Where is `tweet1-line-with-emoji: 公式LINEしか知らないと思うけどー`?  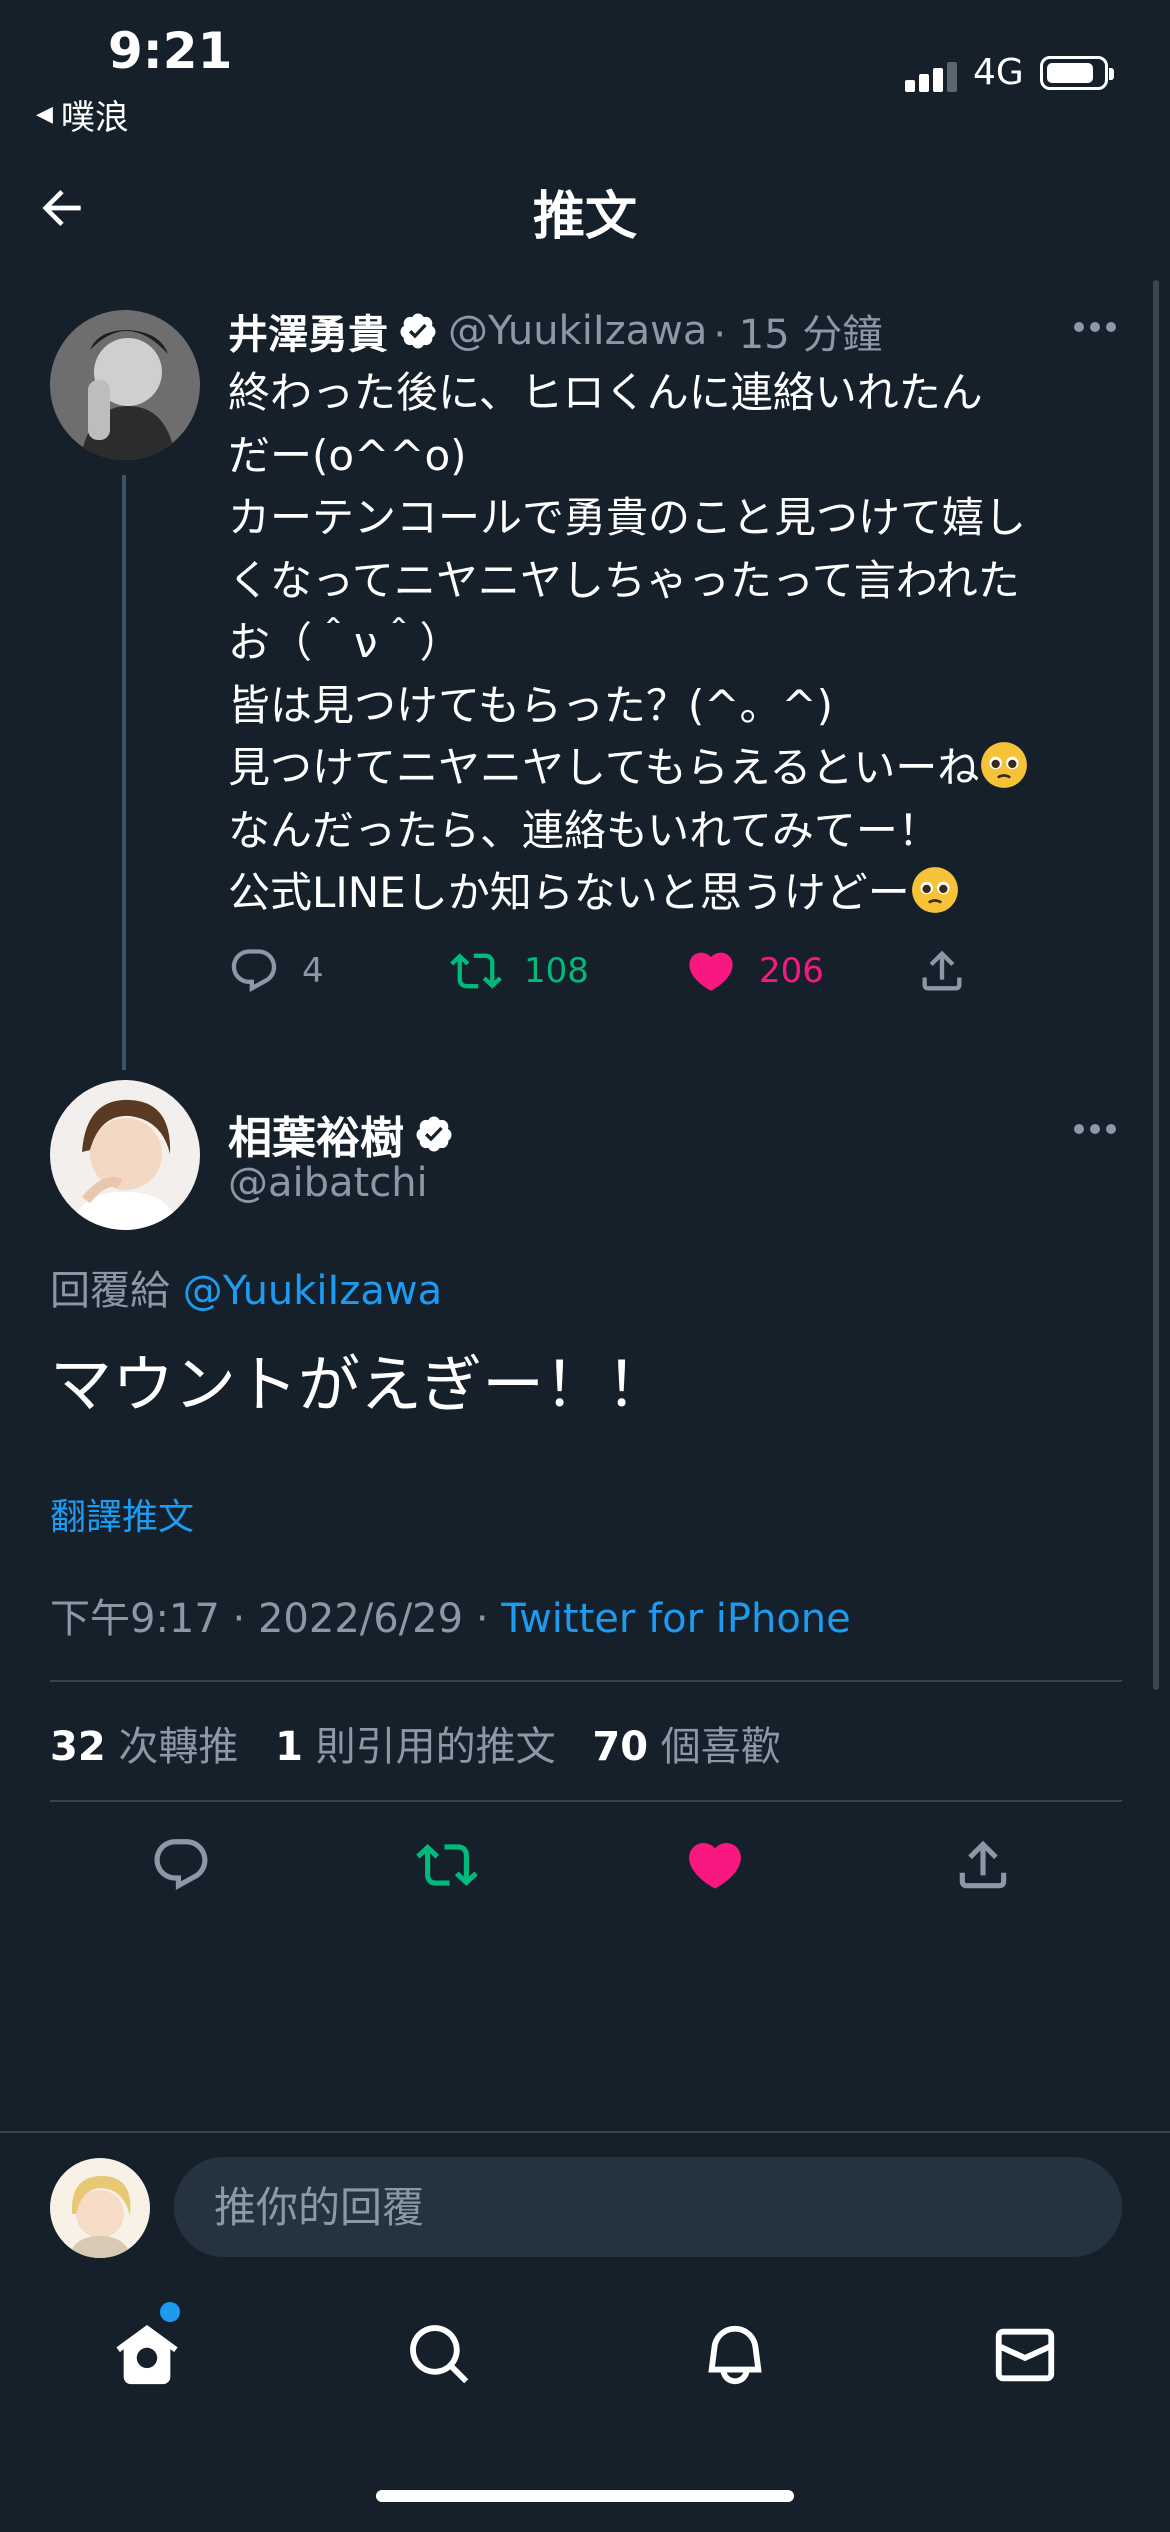
tweet1-line-with-emoji: 公式LINEしか知らないと思うけどー is located at coordinates (678, 893).